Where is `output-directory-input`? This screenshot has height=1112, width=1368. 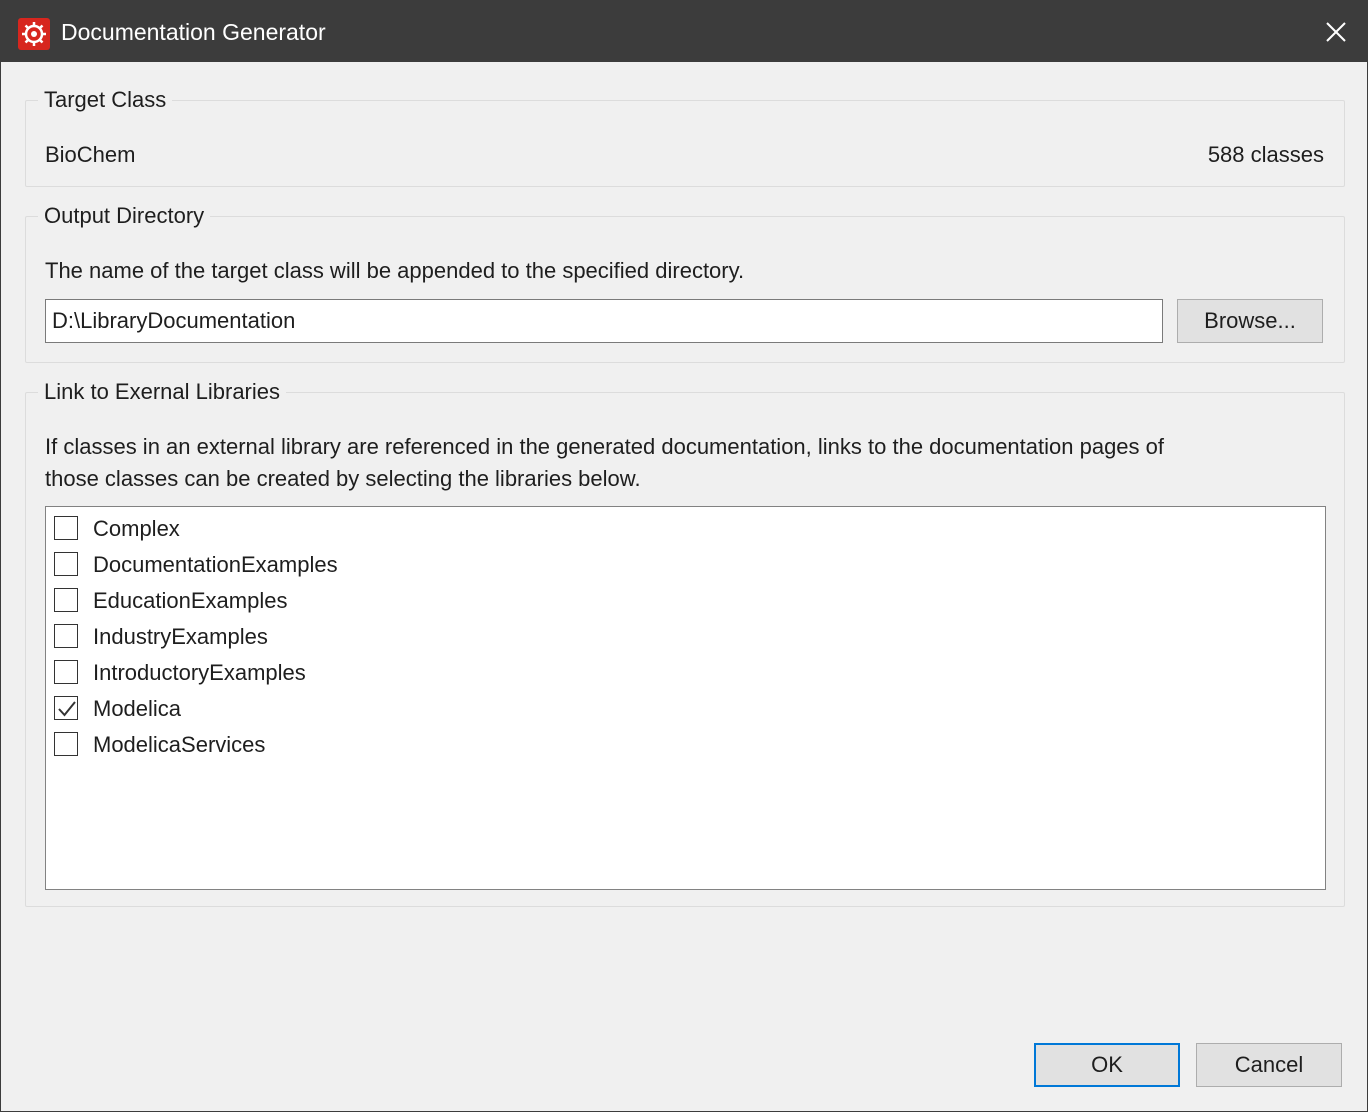
output-directory-input is located at coordinates (604, 321).